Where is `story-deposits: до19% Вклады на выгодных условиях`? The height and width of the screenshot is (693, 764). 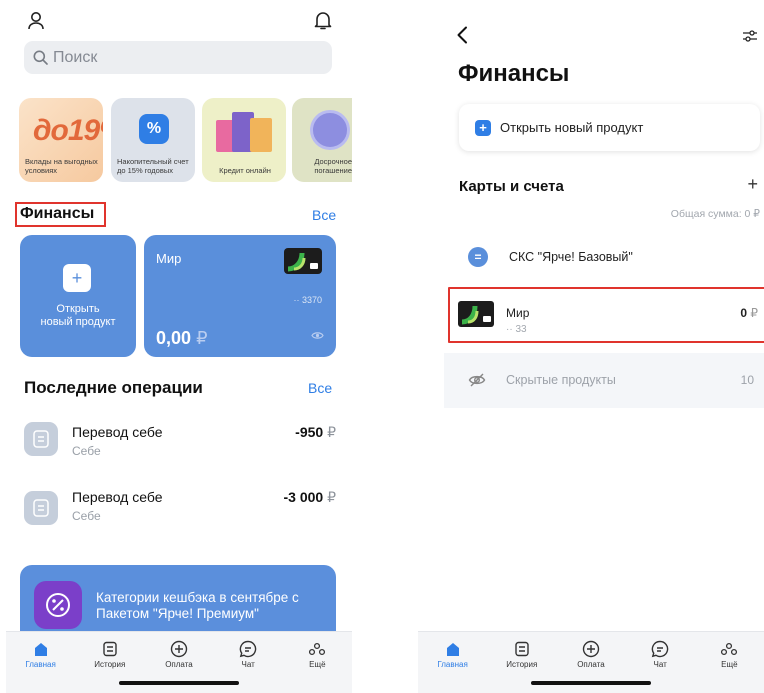 story-deposits: до19% Вклады на выгодных условиях is located at coordinates (61, 140).